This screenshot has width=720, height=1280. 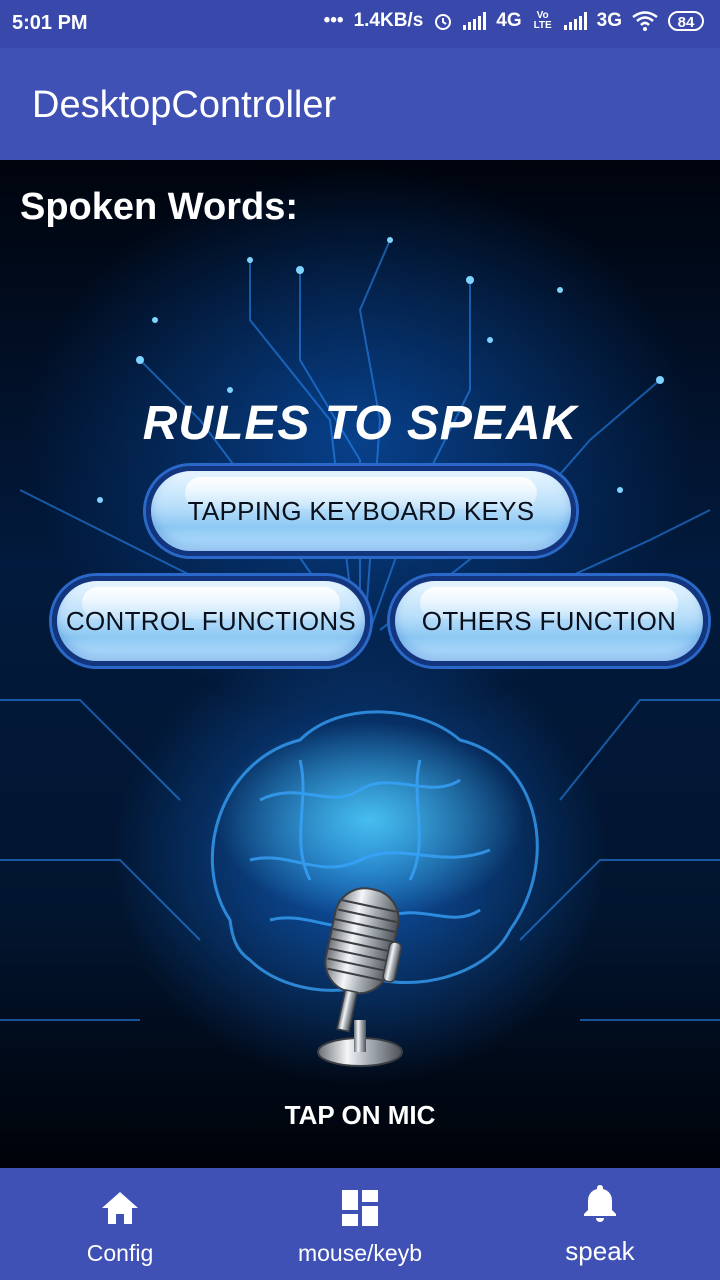 What do you see at coordinates (120, 1208) in the screenshot?
I see `home-icon` at bounding box center [120, 1208].